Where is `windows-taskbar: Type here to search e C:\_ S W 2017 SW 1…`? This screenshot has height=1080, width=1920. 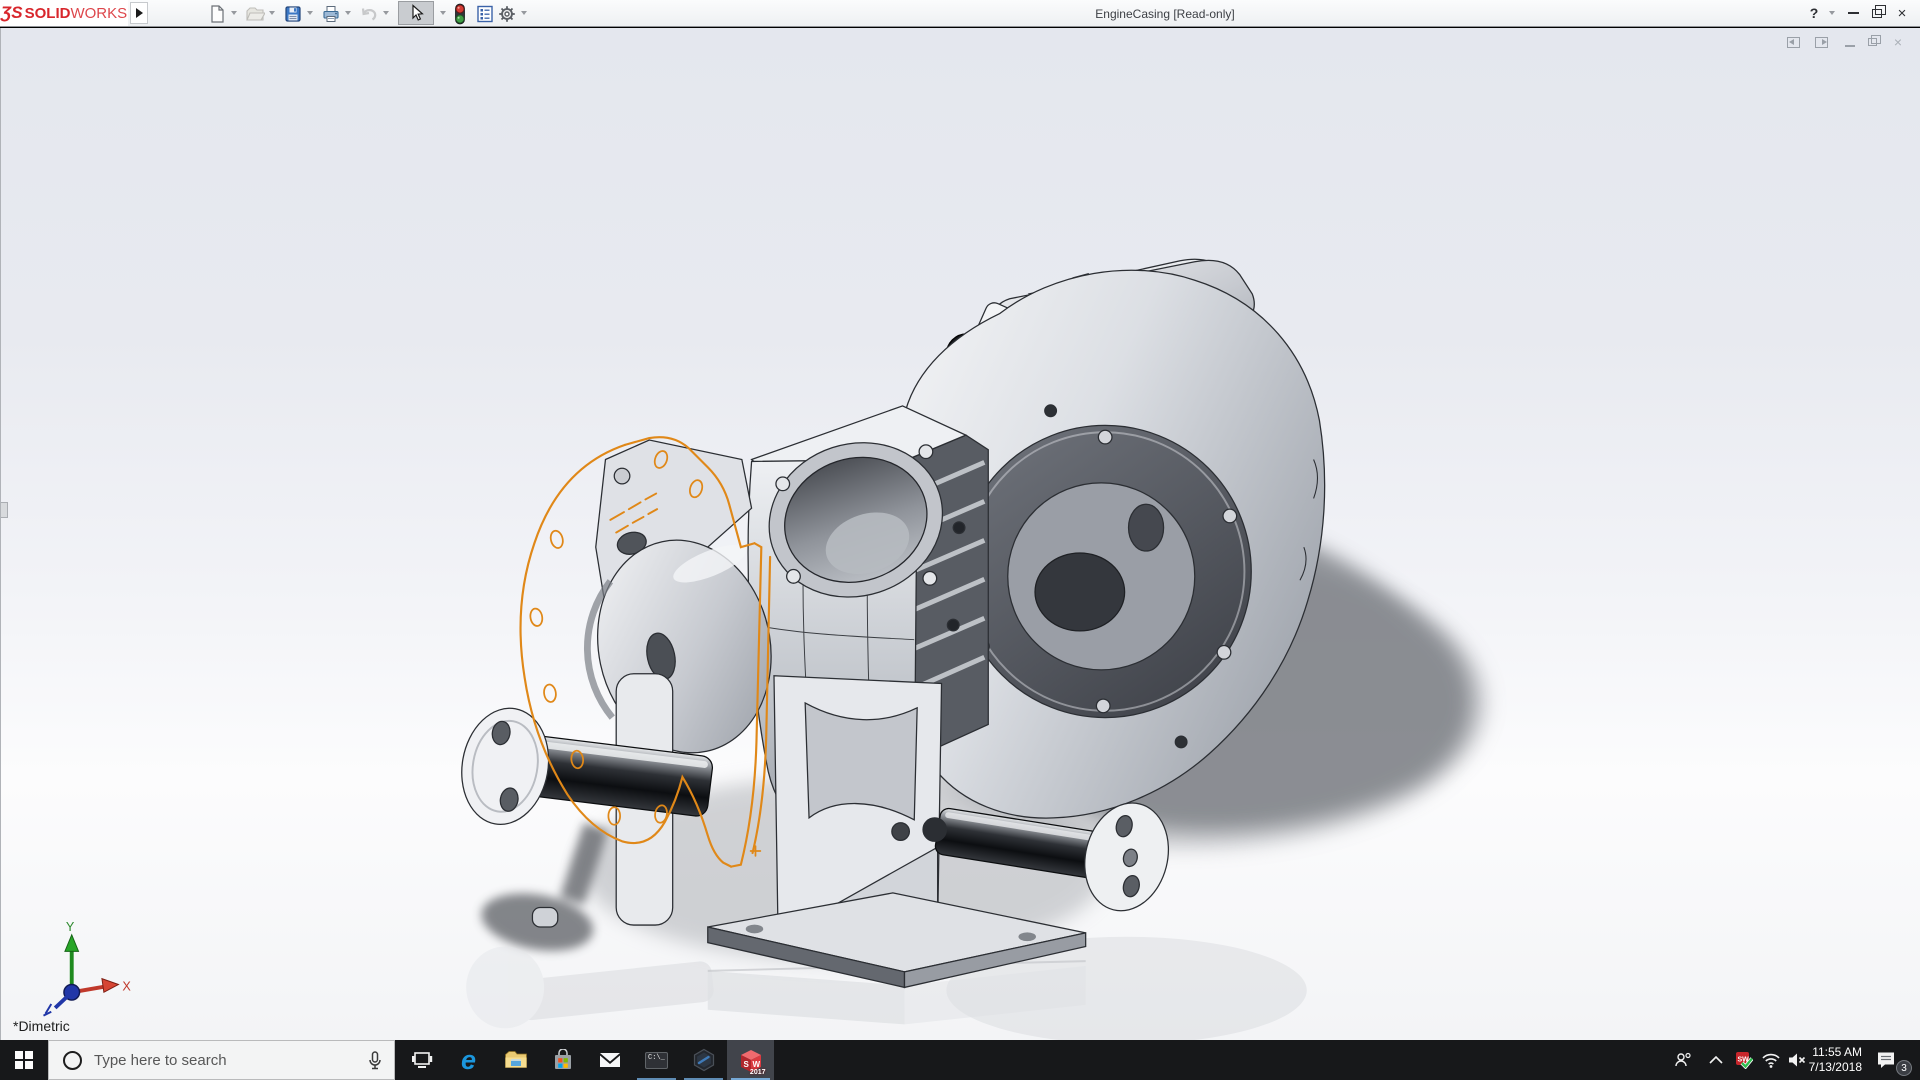 windows-taskbar: Type here to search e C:\_ S W 2017 SW 1… is located at coordinates (960, 1060).